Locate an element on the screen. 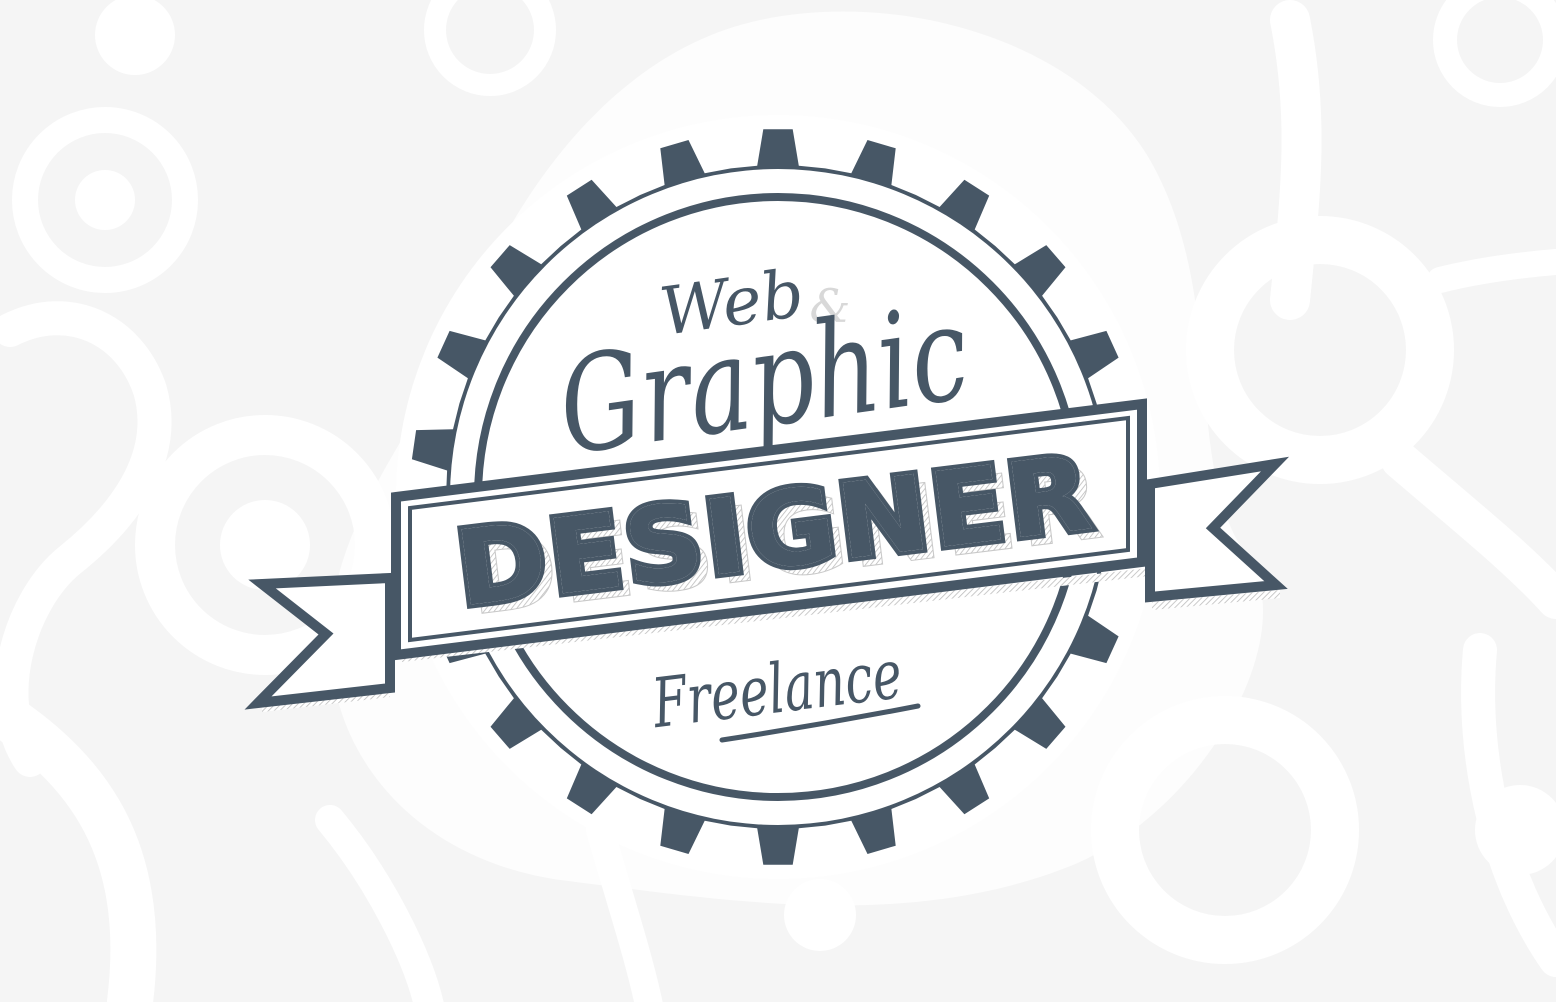 The width and height of the screenshot is (1556, 1002). background-wrench-right is located at coordinates (1296, 160).